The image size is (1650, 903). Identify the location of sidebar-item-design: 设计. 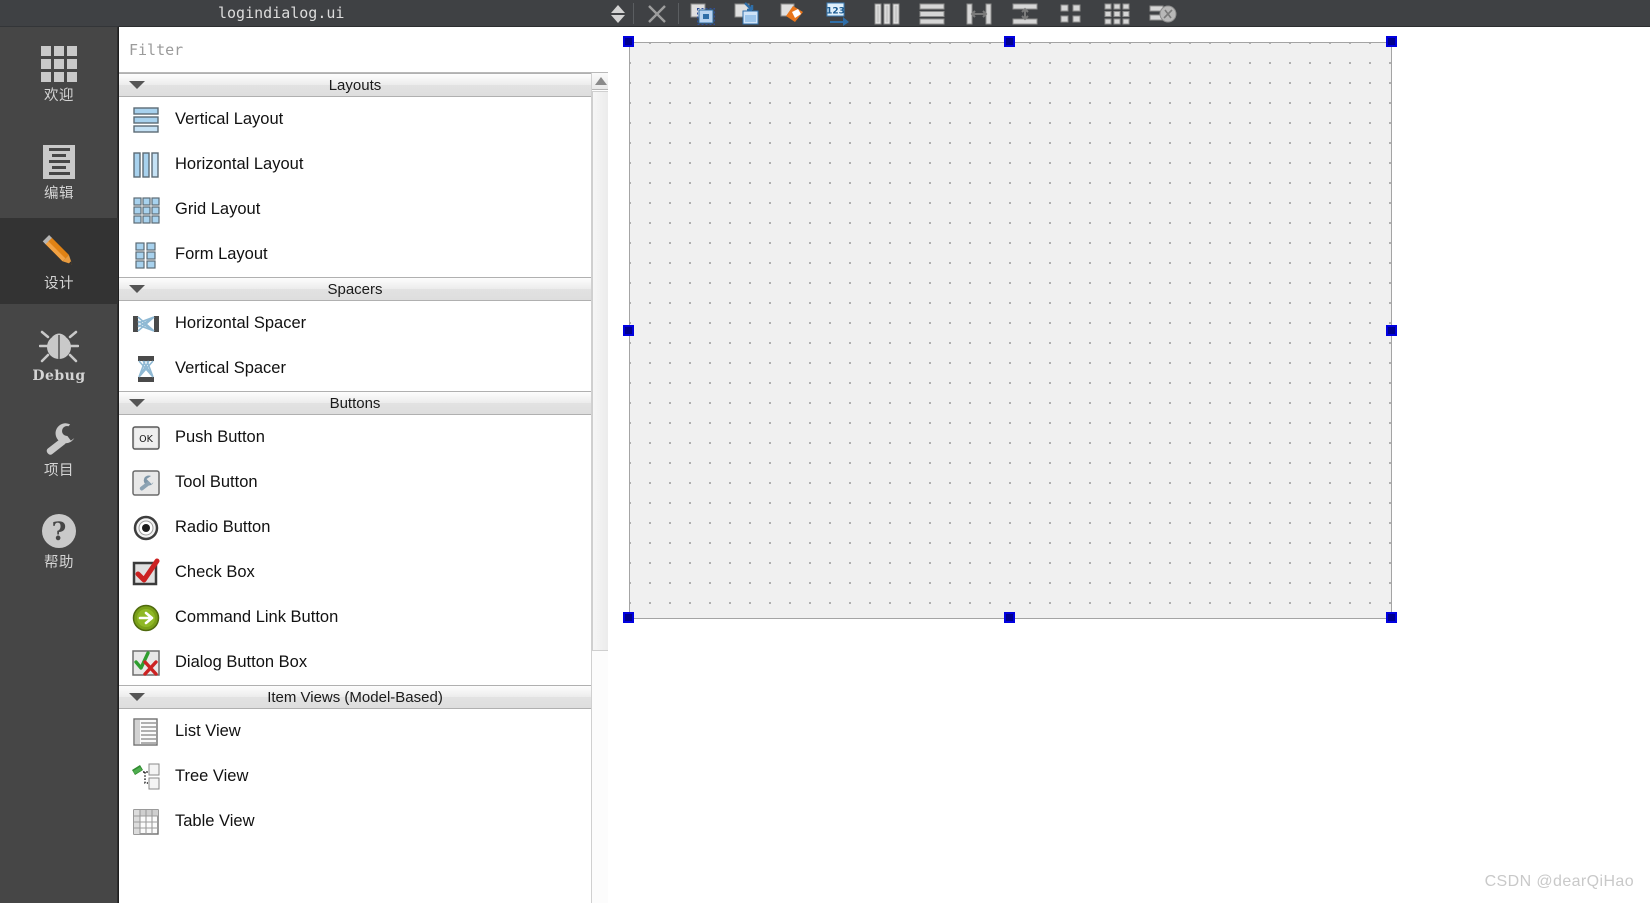
(59, 261).